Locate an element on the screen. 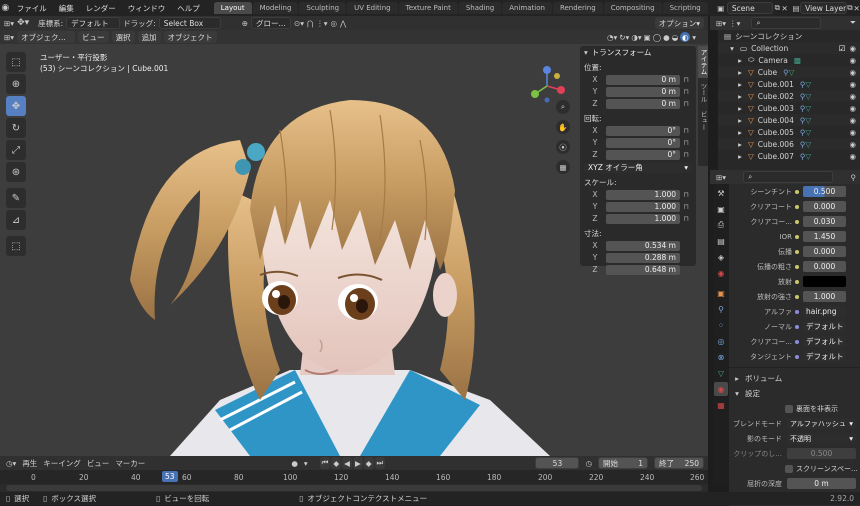 Image resolution: width=860 pixels, height=506 pixels. rotation-mode-selector: XYZ オイラー角 ▾ is located at coordinates (638, 167).